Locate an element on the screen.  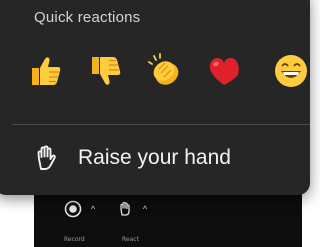
reaction-thumbs-down is located at coordinates (106, 71).